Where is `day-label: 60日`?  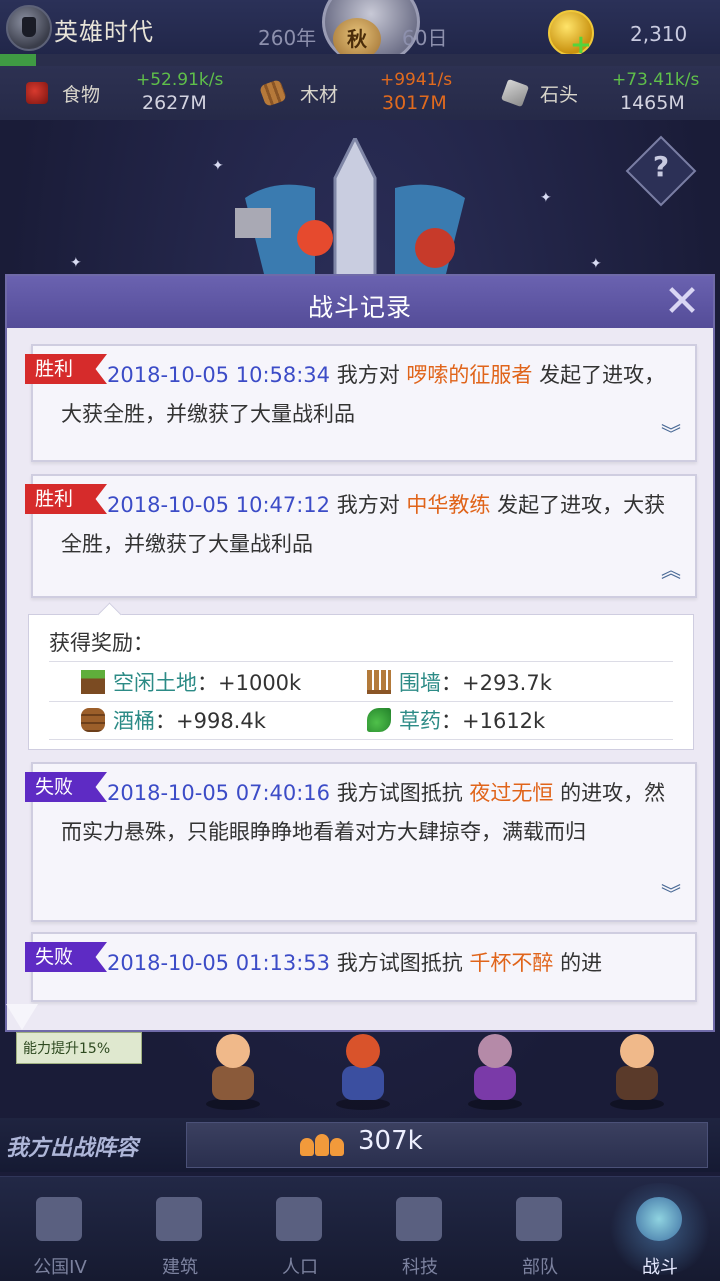 day-label: 60日 is located at coordinates (425, 38).